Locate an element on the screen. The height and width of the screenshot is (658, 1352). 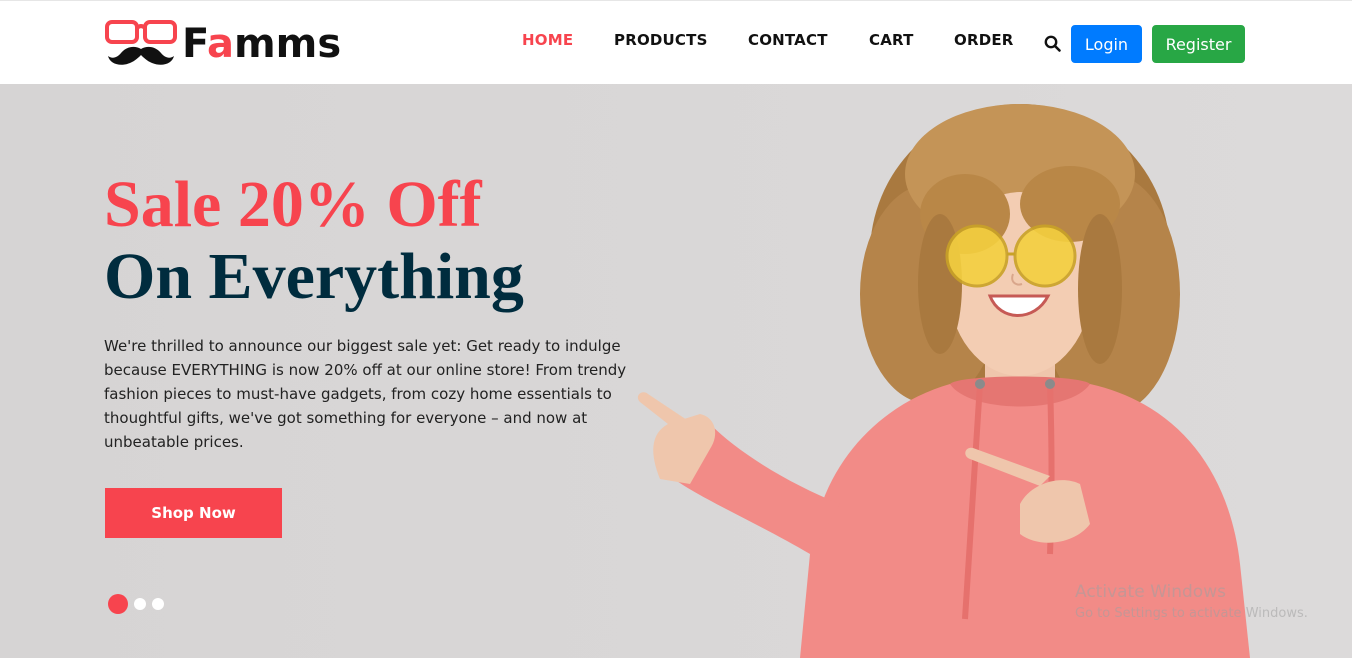
nav-products-link: PRODUCTS is located at coordinates (661, 40).